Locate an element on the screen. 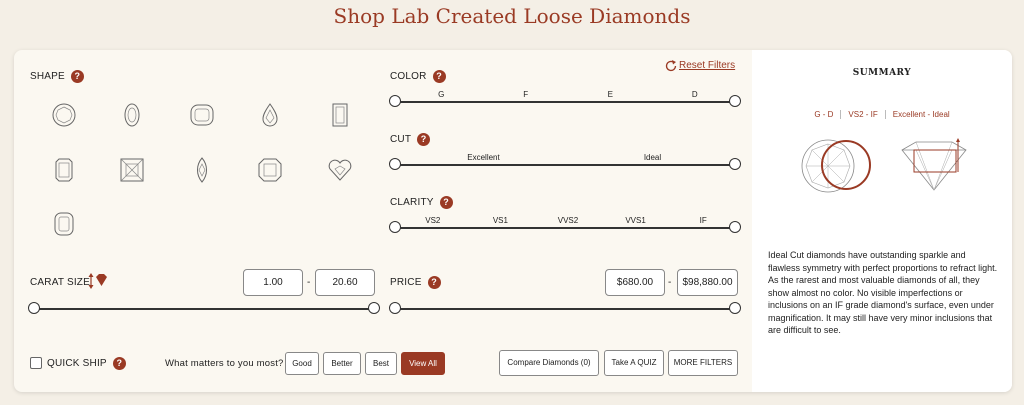 The height and width of the screenshot is (405, 1024). clarity-slider-track is located at coordinates (565, 228).